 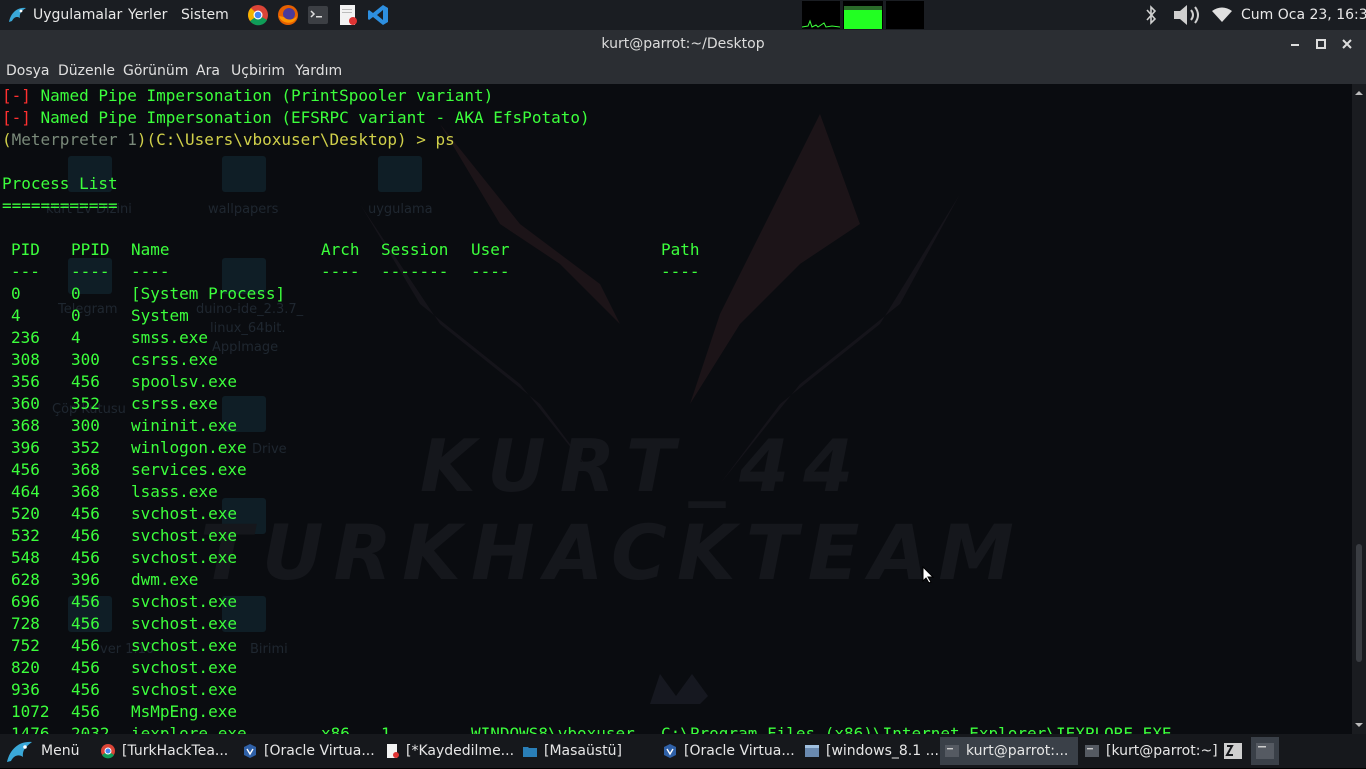 What do you see at coordinates (25, 359) in the screenshot?
I see `process-cell-pid: 308` at bounding box center [25, 359].